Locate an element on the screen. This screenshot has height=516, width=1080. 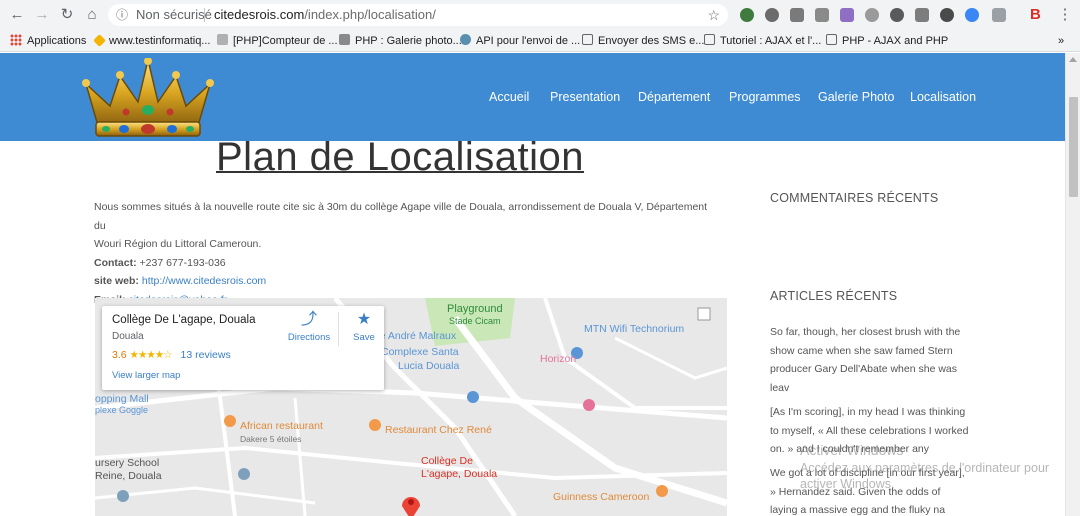
bookmark-label: PHP - AJAX and PHP is located at coordinates (895, 41).